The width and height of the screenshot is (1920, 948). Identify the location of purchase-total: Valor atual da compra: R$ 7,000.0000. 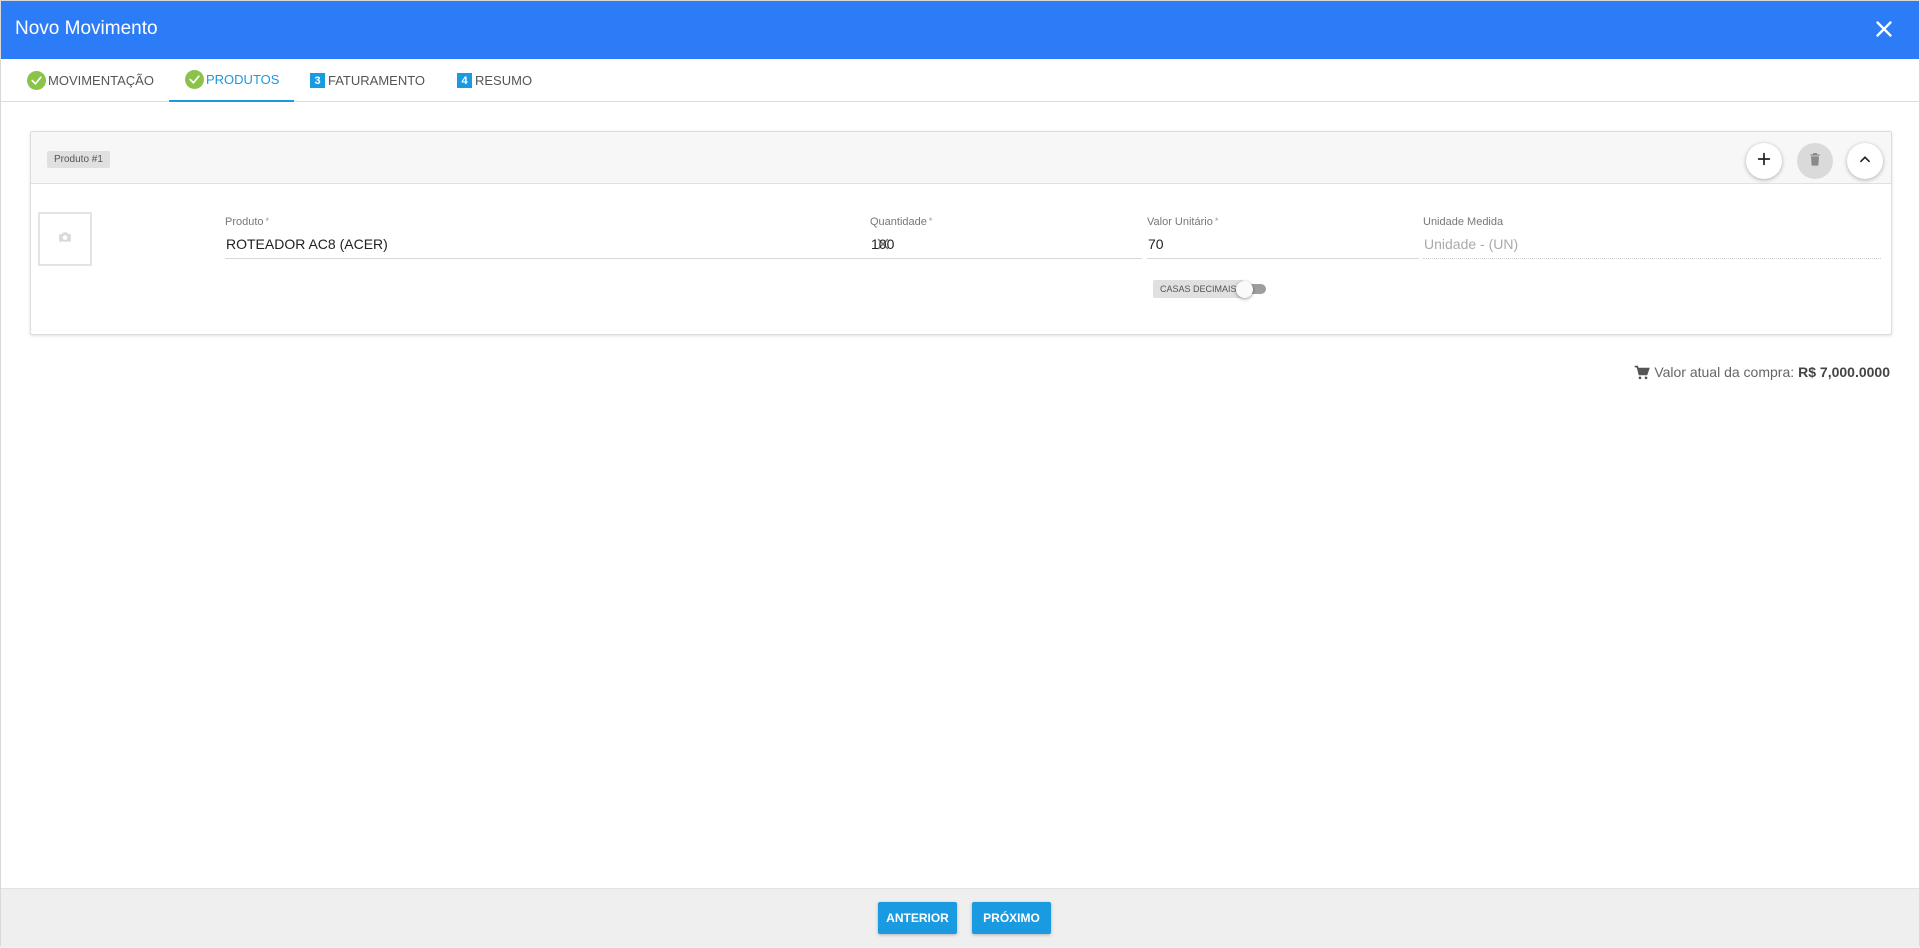
(1762, 372).